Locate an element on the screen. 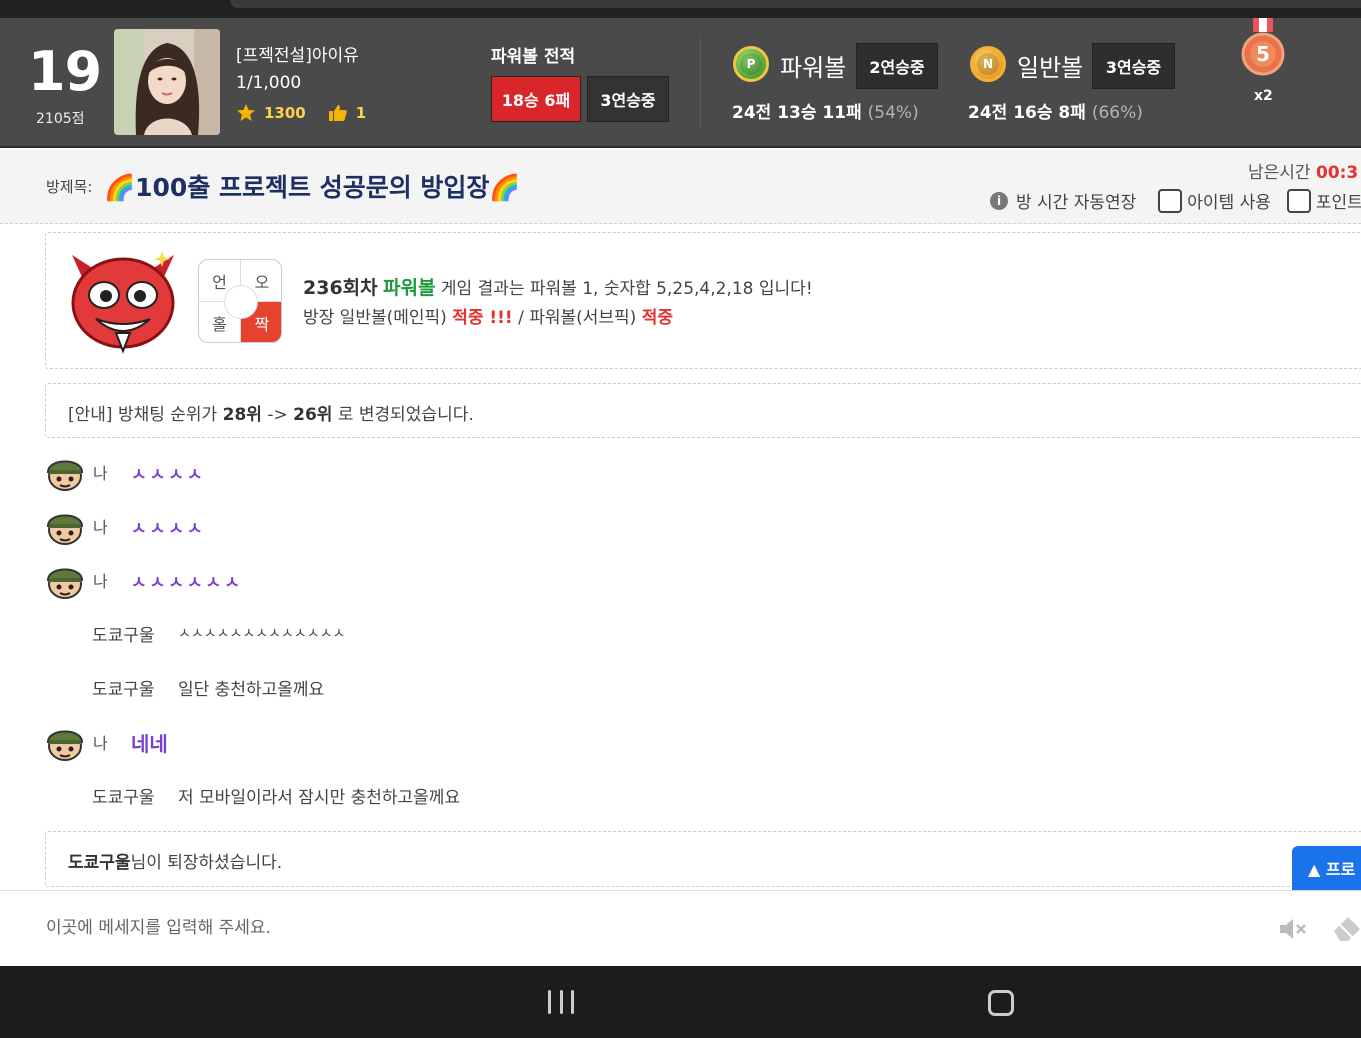 The height and width of the screenshot is (1038, 1361). status-strip is located at coordinates (680, 9).